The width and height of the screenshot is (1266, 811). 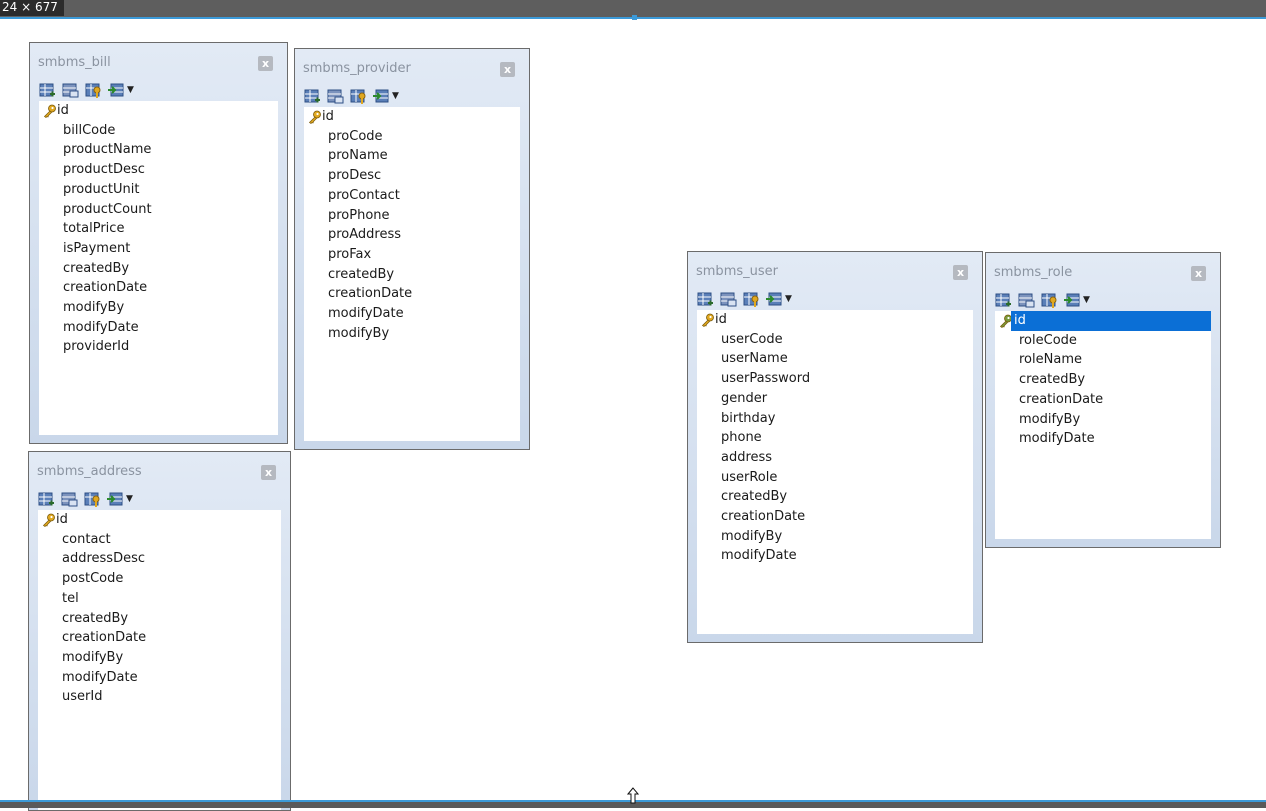 What do you see at coordinates (1103, 360) in the screenshot?
I see `field-row: roleName` at bounding box center [1103, 360].